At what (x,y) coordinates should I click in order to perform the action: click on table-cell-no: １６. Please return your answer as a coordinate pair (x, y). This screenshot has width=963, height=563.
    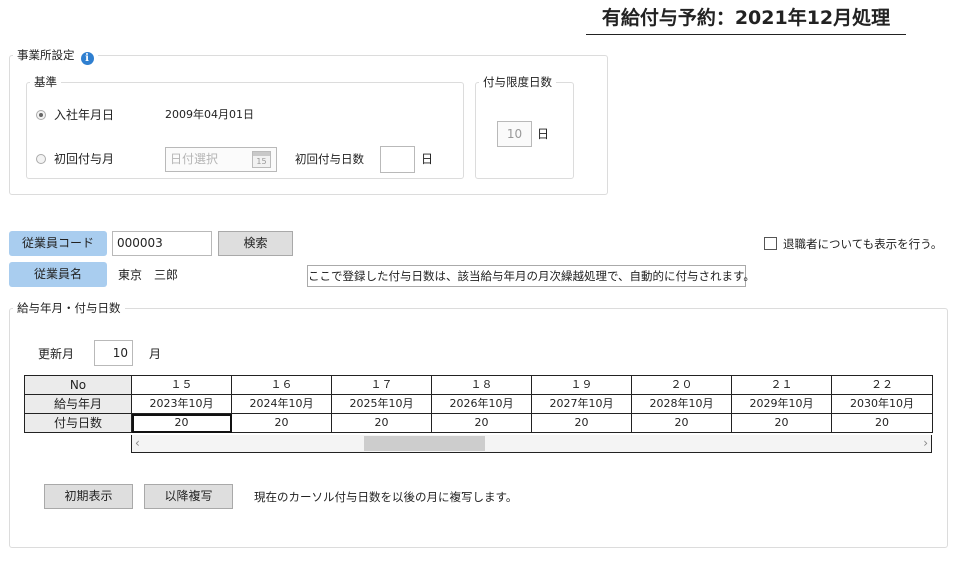
    Looking at the image, I should click on (281, 385).